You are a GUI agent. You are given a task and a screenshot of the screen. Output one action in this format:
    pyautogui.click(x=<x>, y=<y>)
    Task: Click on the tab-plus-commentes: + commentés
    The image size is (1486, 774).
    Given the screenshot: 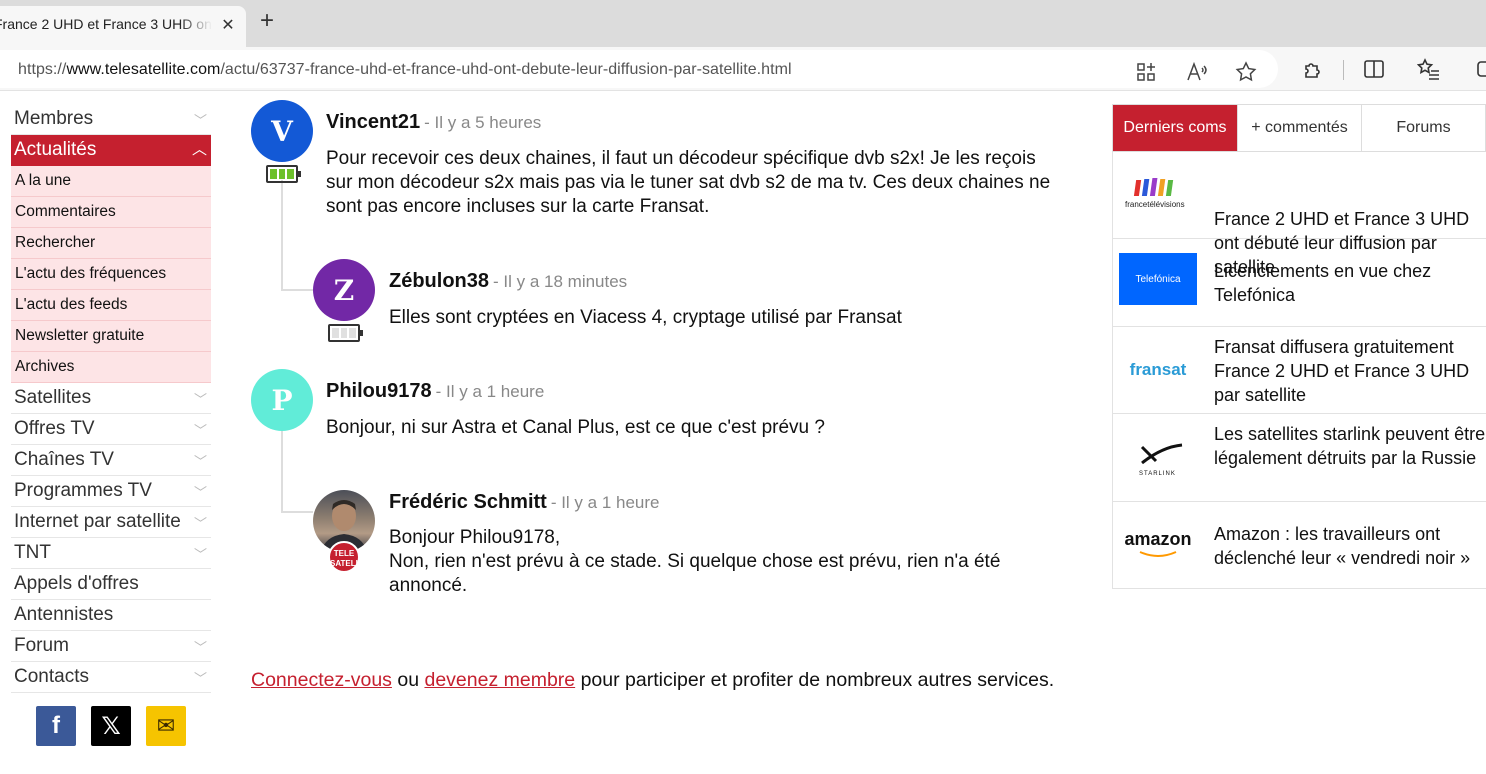 What is the action you would take?
    pyautogui.click(x=1300, y=128)
    